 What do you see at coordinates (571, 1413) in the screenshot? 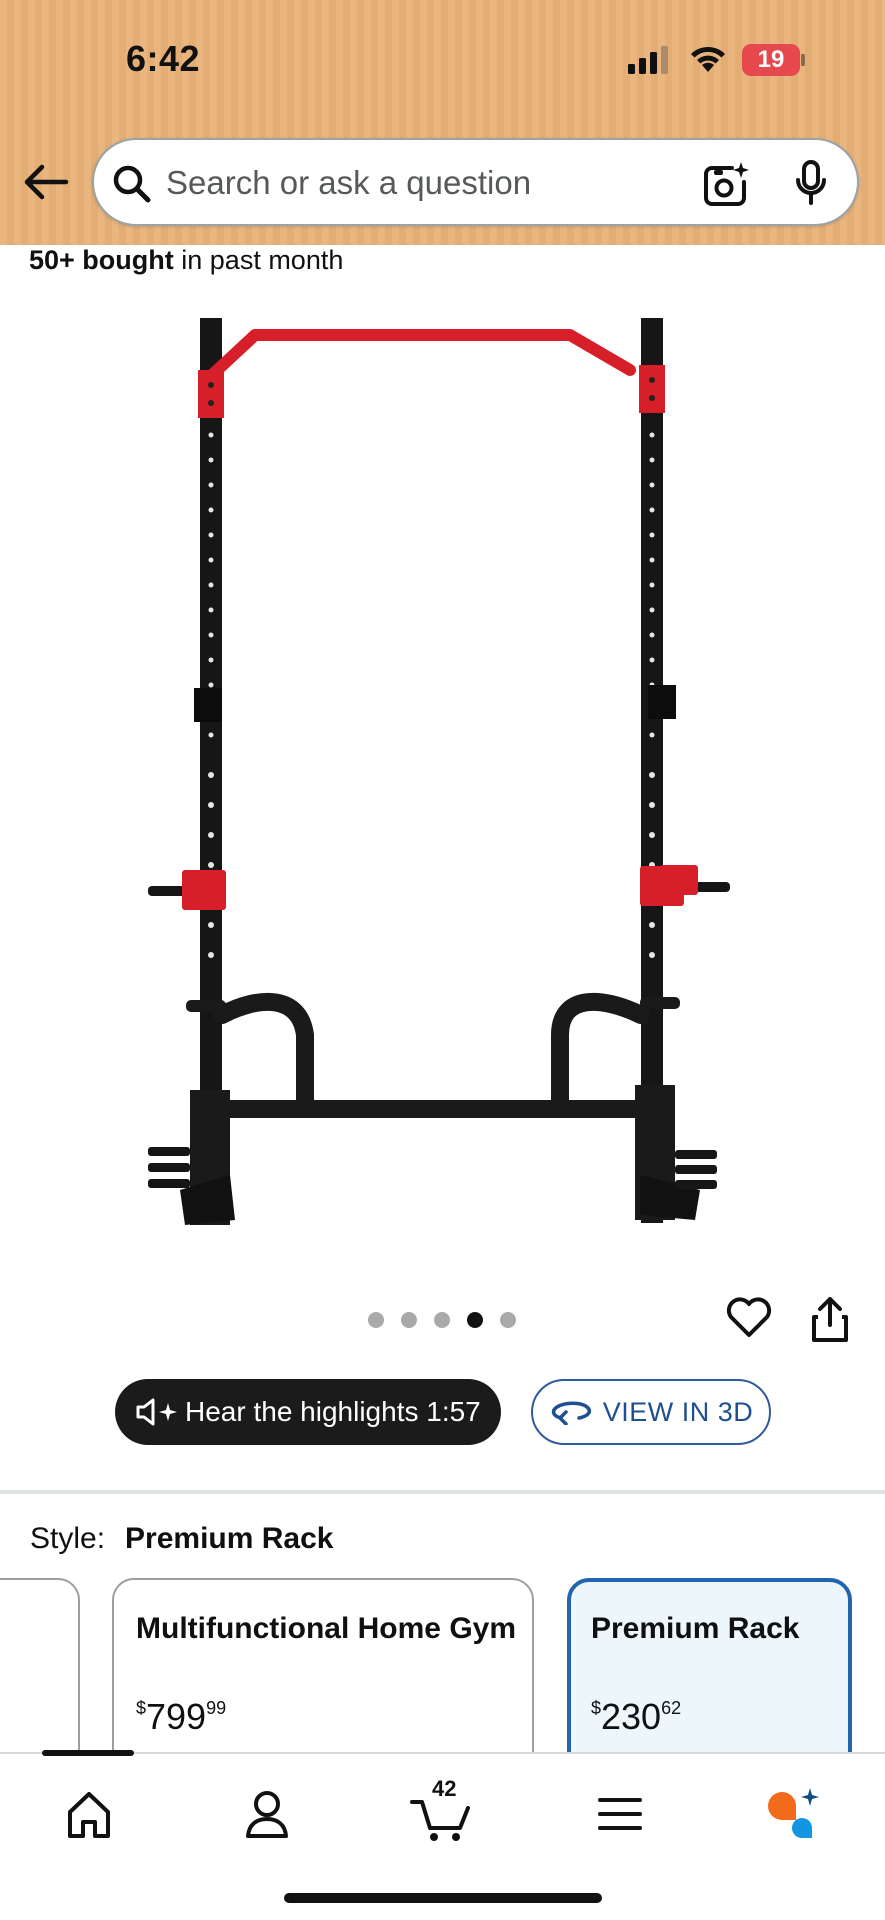
I see `rotate-3d-icon` at bounding box center [571, 1413].